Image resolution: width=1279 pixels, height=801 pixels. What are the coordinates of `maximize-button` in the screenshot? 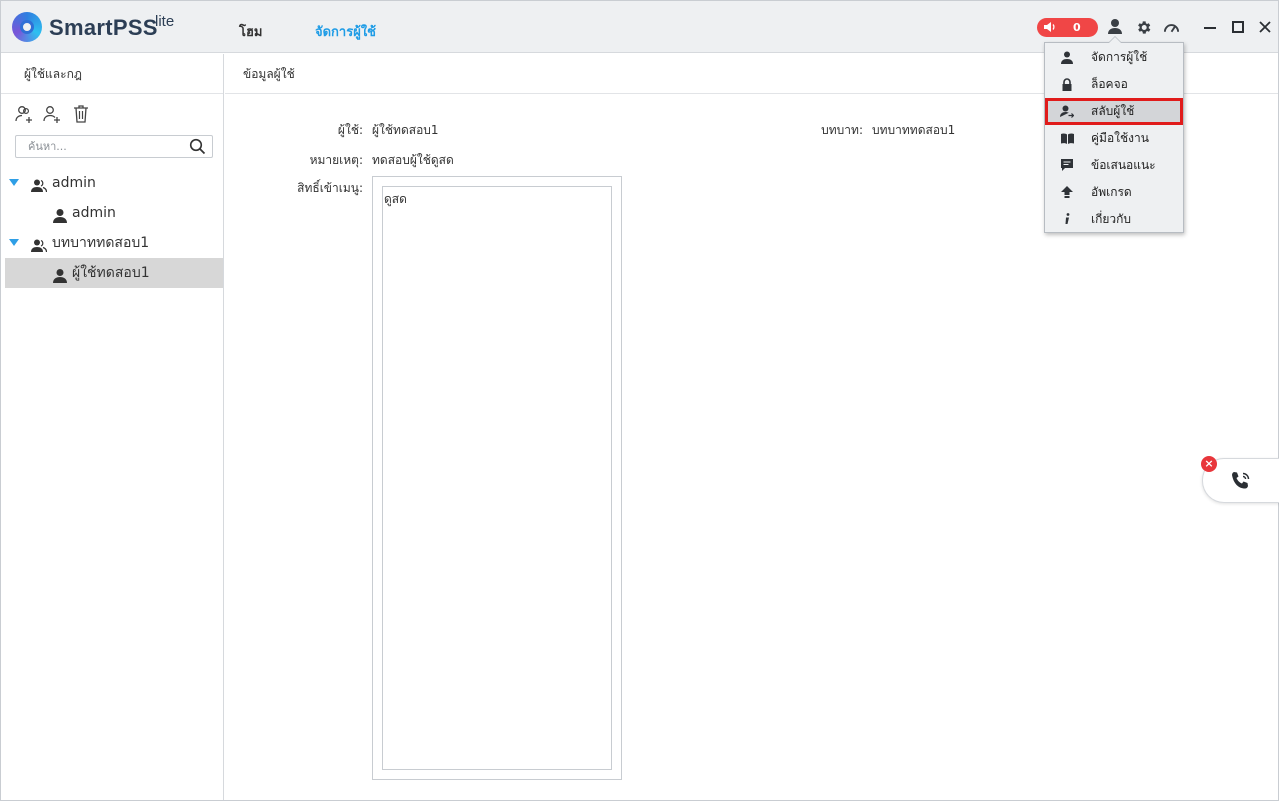 It's located at (1238, 27).